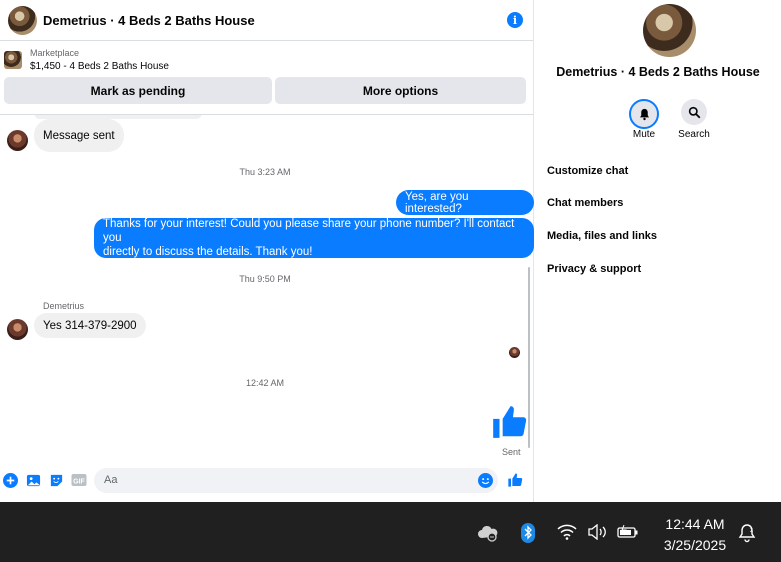 This screenshot has width=781, height=562. Describe the element at coordinates (390, 532) in the screenshot. I see `taskbar: 12:44 AM 3/25/2025 z` at that location.